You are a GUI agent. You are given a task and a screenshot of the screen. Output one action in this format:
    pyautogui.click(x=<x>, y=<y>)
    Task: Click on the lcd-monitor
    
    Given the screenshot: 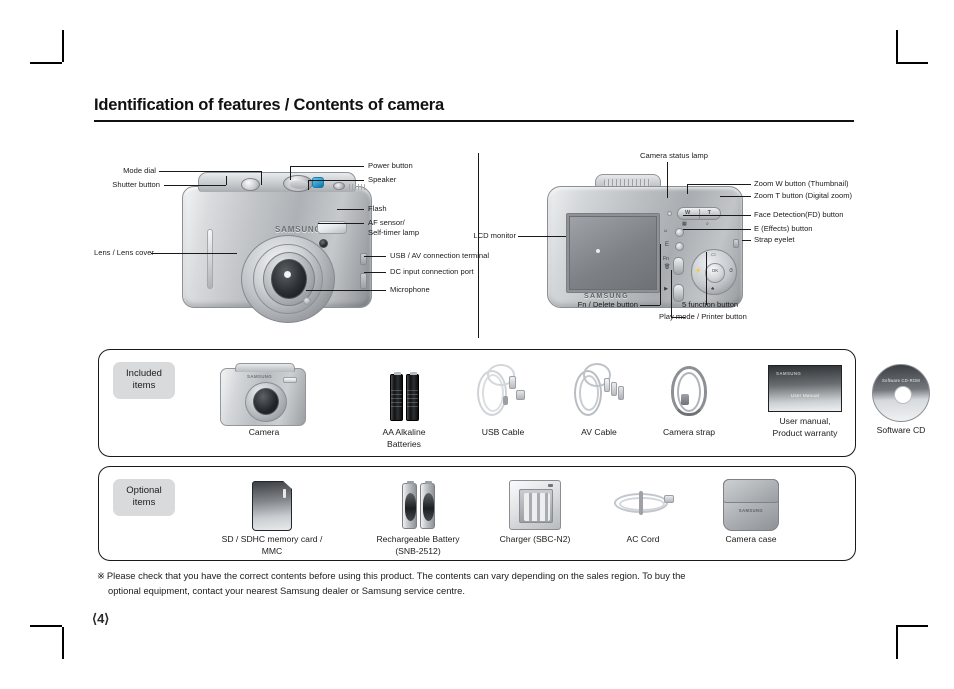 What is the action you would take?
    pyautogui.click(x=613, y=253)
    